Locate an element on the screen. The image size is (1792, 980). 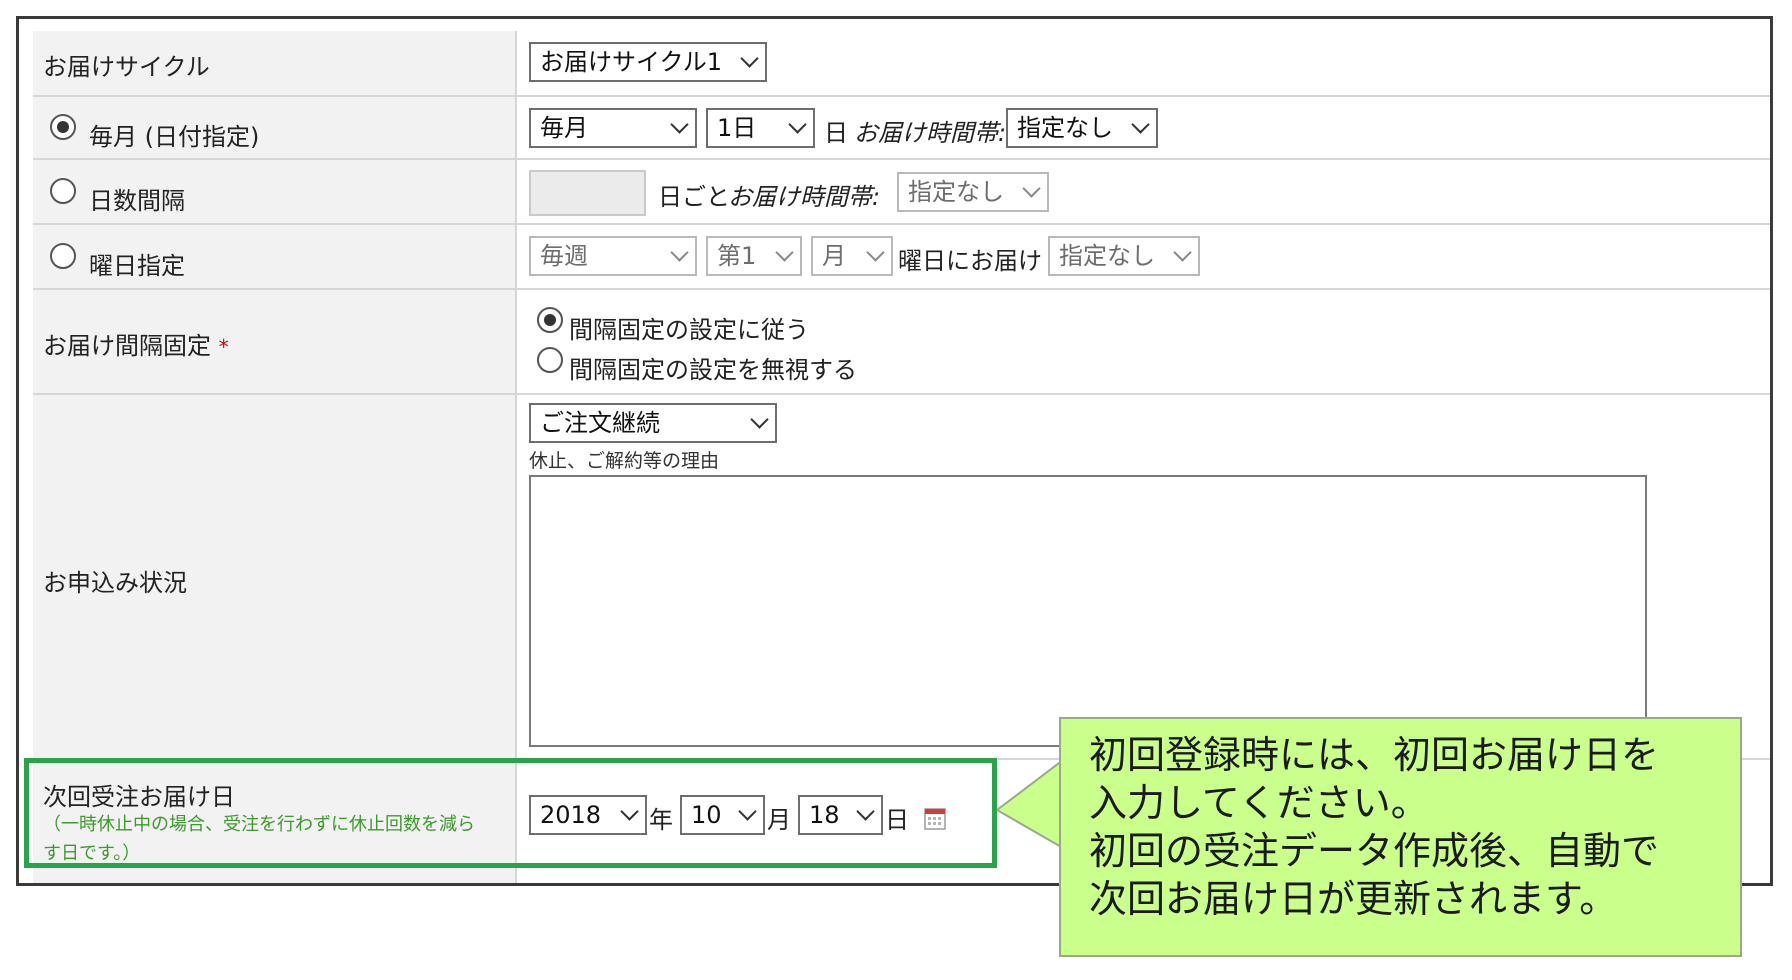
weekday-week-select: 毎週 is located at coordinates (613, 256).